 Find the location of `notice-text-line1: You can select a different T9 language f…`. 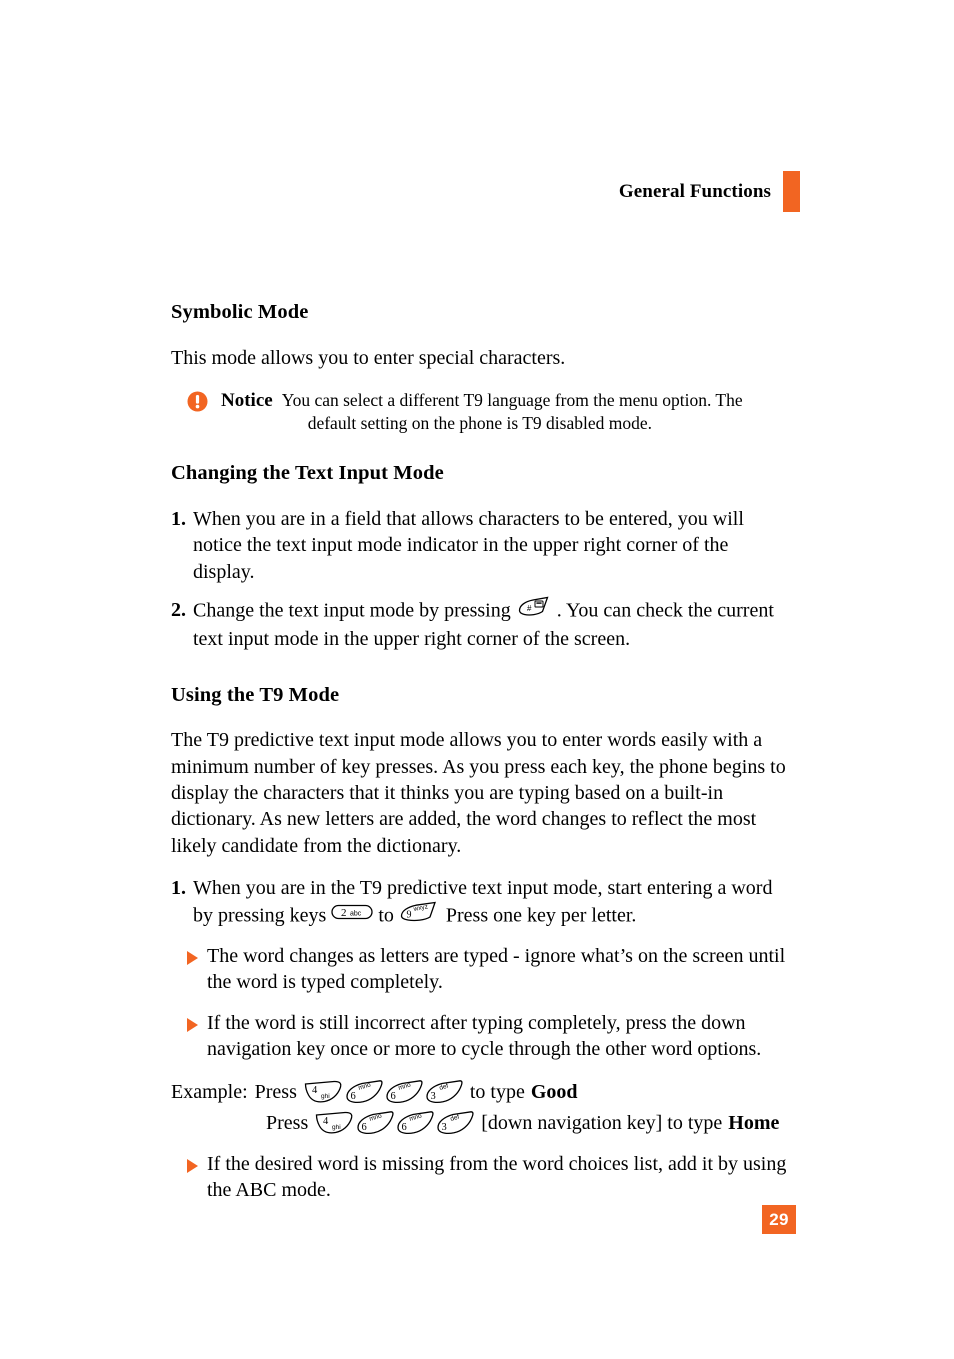

notice-text-line1: You can select a different T9 language f… is located at coordinates (512, 399).